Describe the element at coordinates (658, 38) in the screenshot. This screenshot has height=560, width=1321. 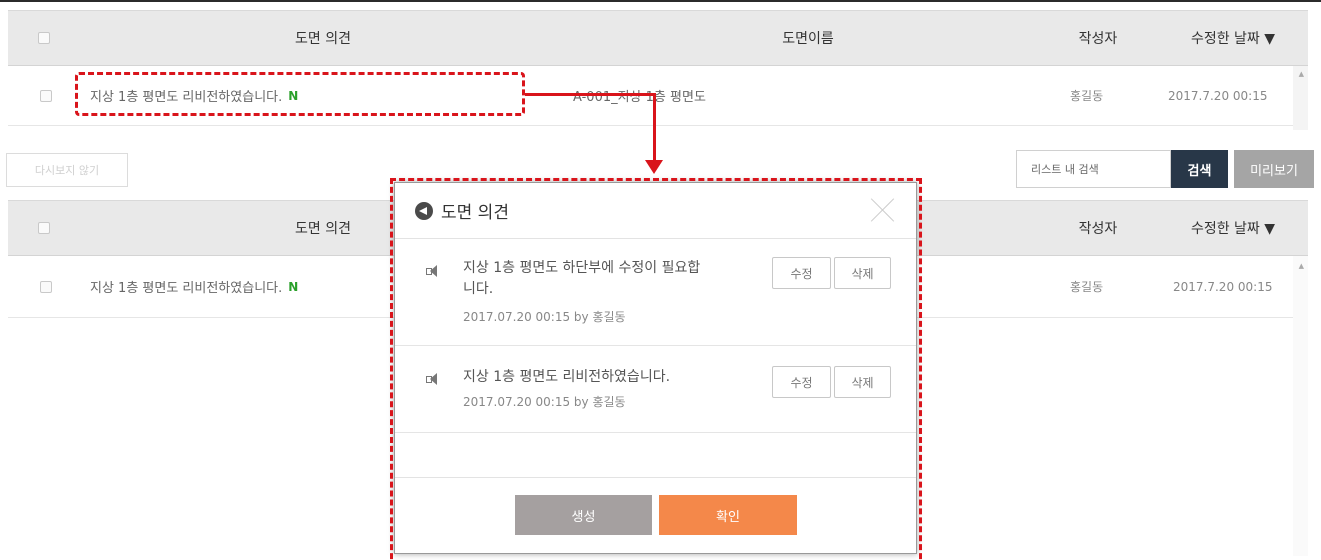
I see `table-header: 도면 의견 도면이름 작성자 수정한 날짜 ▼` at that location.